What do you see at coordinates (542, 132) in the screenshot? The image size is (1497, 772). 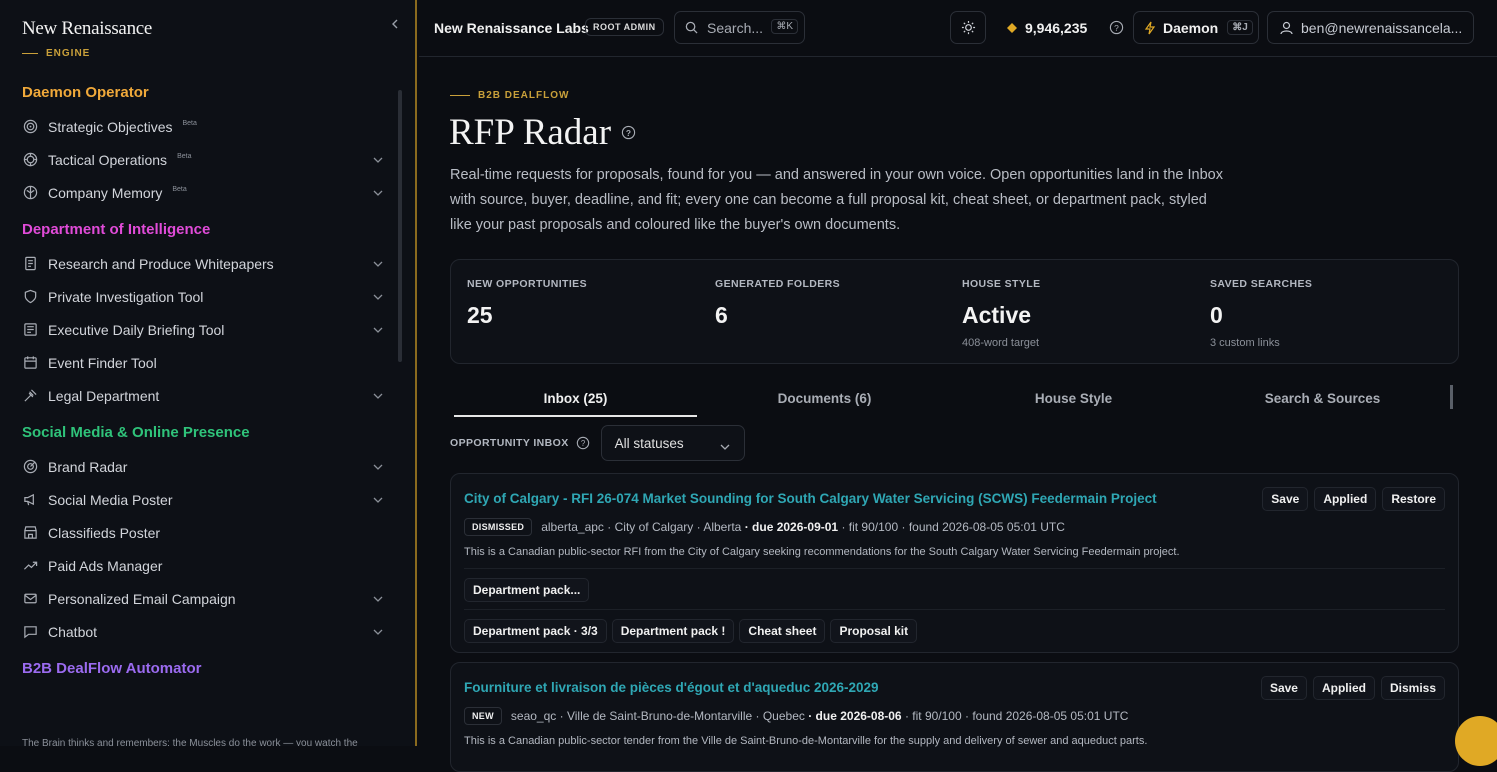 I see `page-title: RFP Radar ?` at bounding box center [542, 132].